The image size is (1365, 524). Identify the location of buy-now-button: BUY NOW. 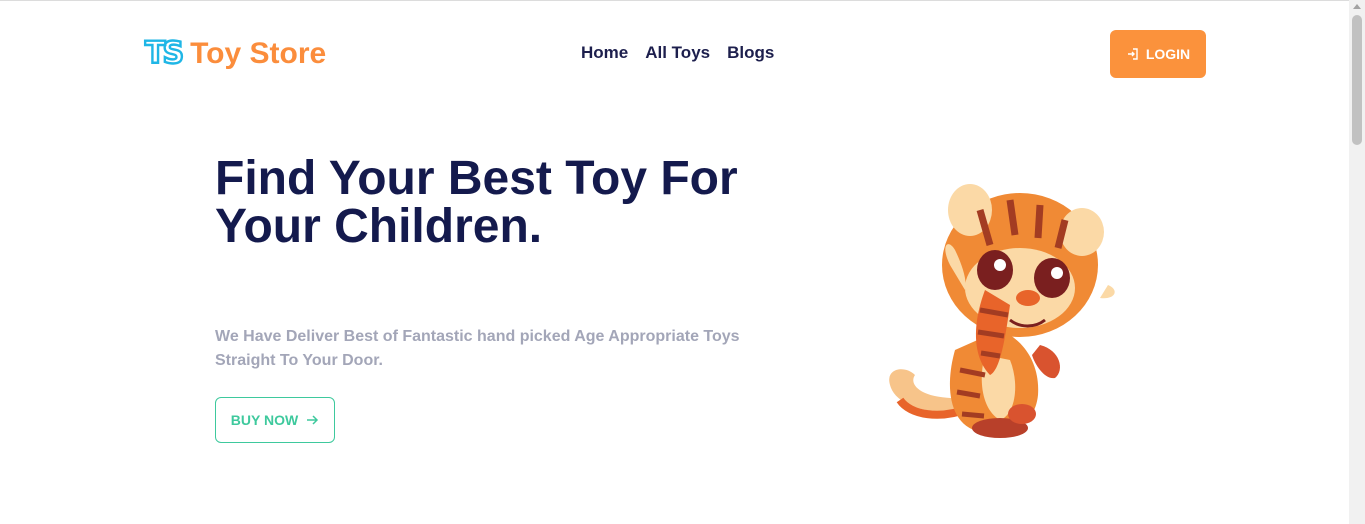
(275, 420).